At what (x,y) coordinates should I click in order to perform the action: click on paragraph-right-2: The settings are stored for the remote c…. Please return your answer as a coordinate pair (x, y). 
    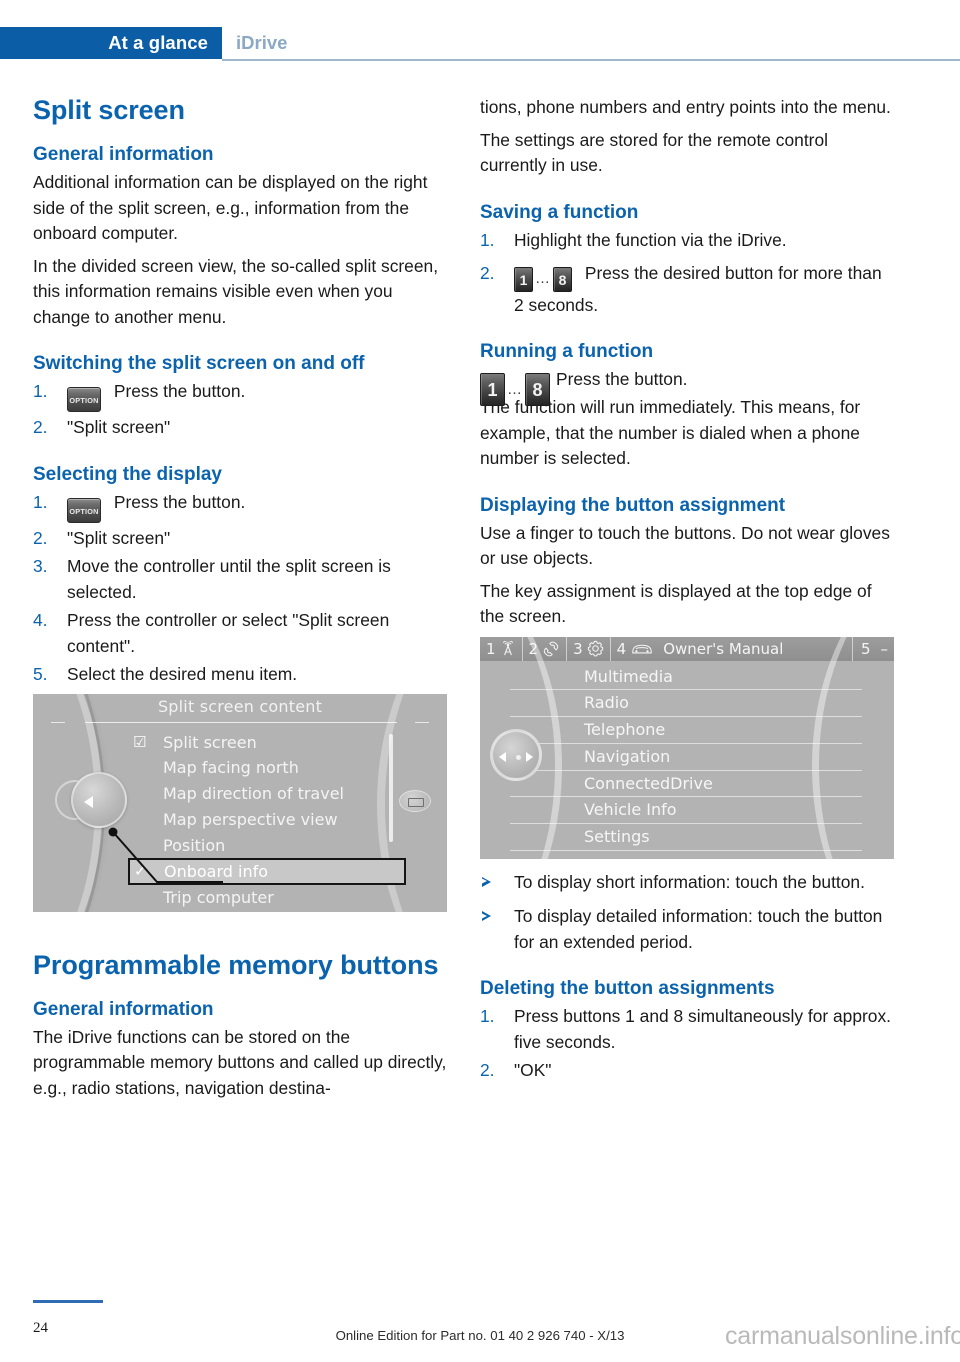
    Looking at the image, I should click on (654, 152).